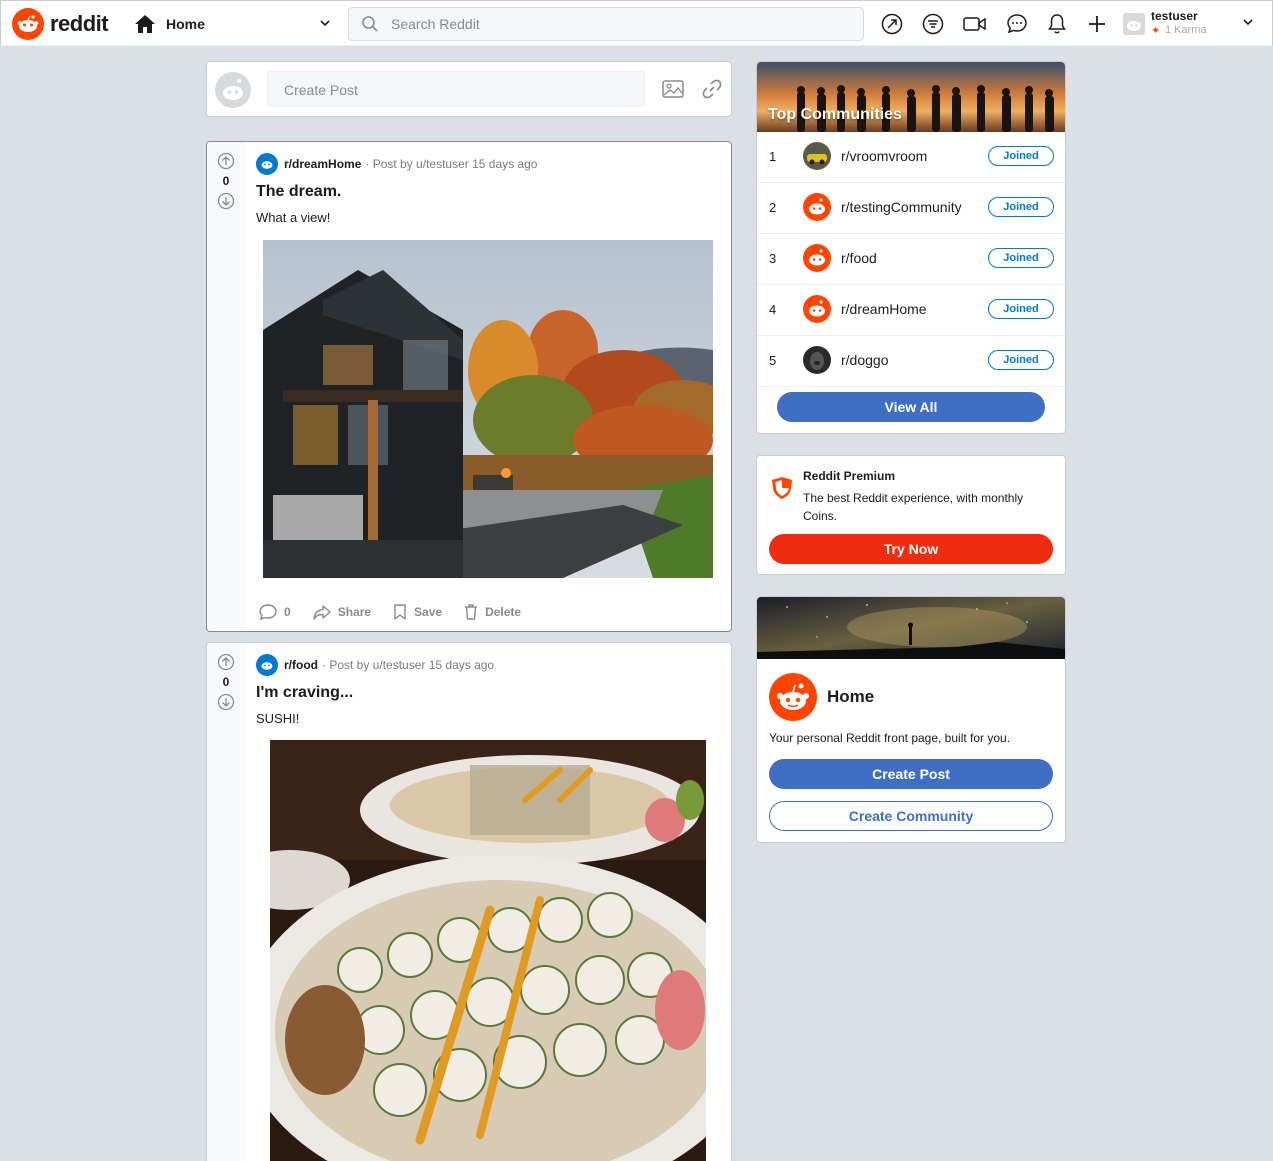  What do you see at coordinates (79, 23) in the screenshot?
I see `logo-wordmark: reddit` at bounding box center [79, 23].